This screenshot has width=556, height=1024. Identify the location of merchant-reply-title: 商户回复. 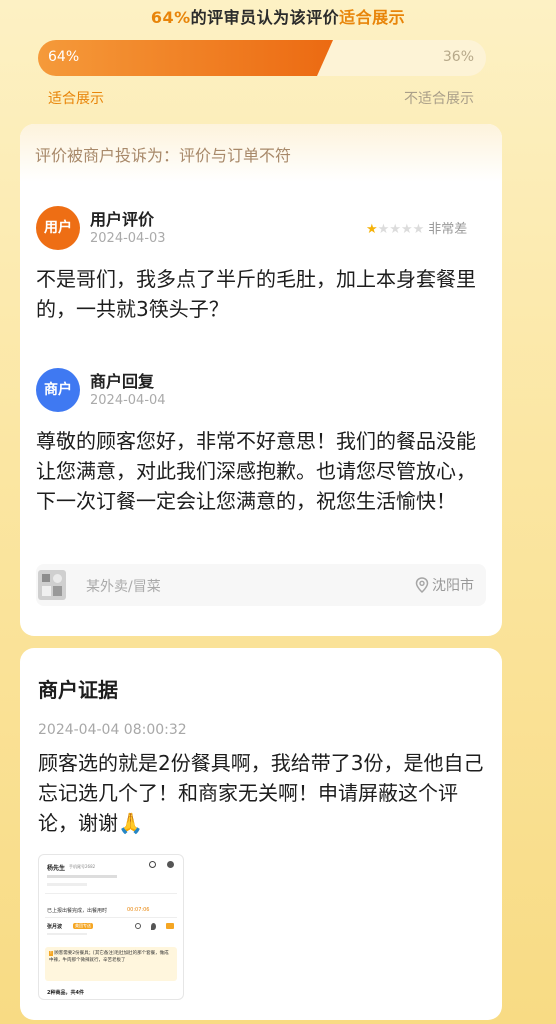
(122, 381).